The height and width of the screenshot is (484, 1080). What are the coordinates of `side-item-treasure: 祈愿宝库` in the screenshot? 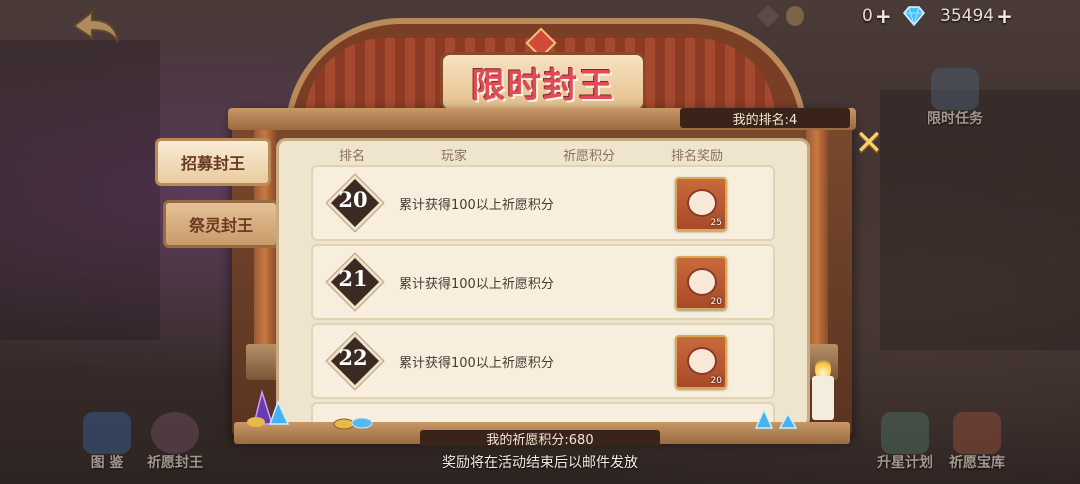 It's located at (977, 442).